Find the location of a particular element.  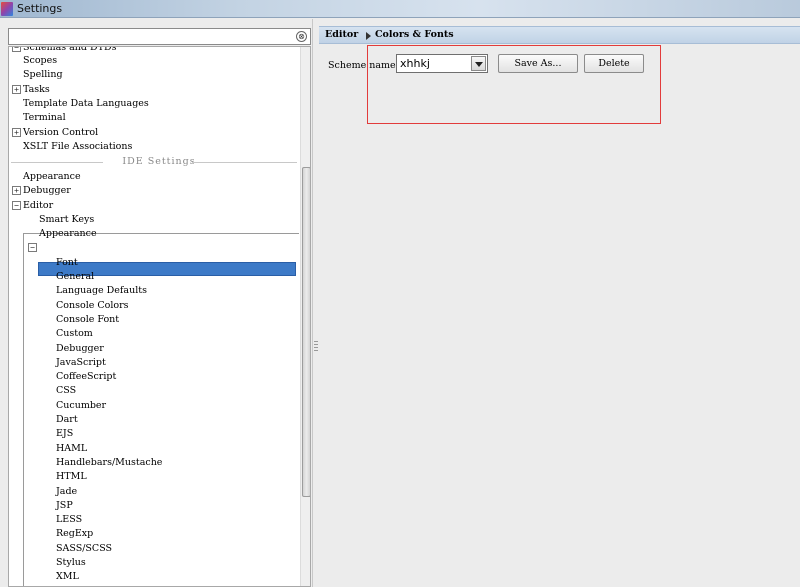

tree-item-xml: XML is located at coordinates (67, 577).